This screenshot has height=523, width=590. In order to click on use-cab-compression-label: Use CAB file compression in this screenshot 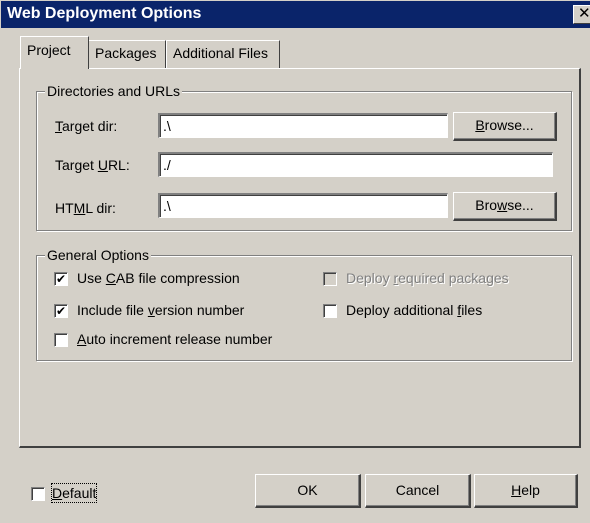, I will do `click(158, 278)`.